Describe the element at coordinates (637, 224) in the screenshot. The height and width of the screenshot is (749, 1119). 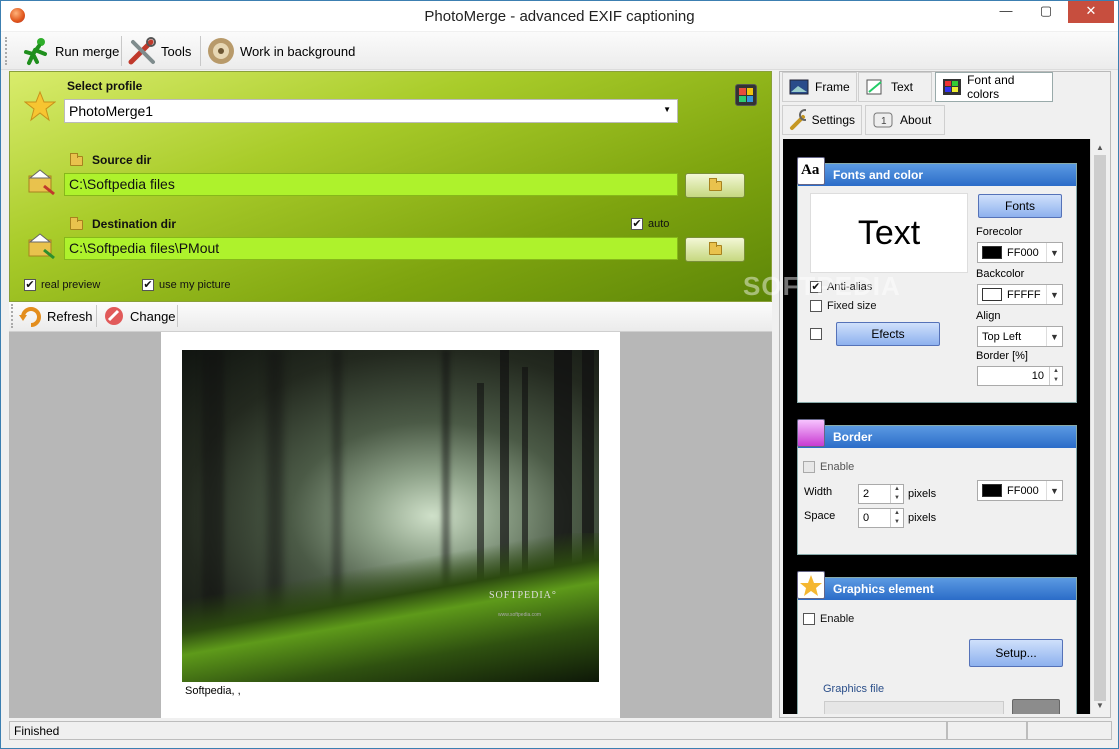
I see `auto-check-mark: ✔` at that location.